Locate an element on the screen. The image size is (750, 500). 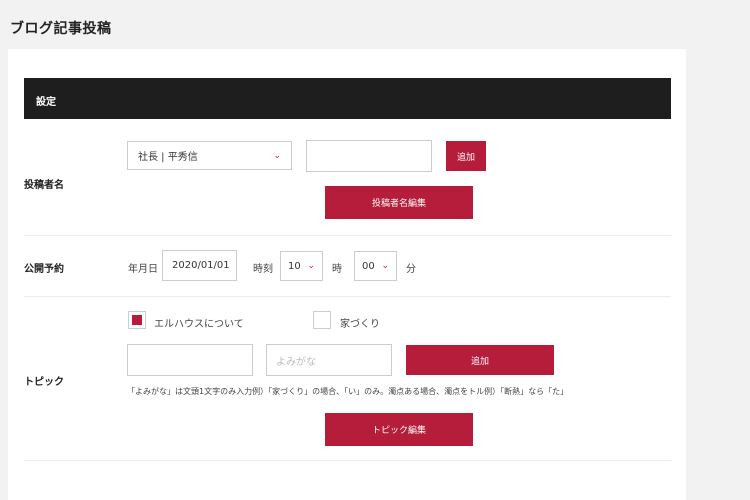
topic-name-input is located at coordinates (190, 360).